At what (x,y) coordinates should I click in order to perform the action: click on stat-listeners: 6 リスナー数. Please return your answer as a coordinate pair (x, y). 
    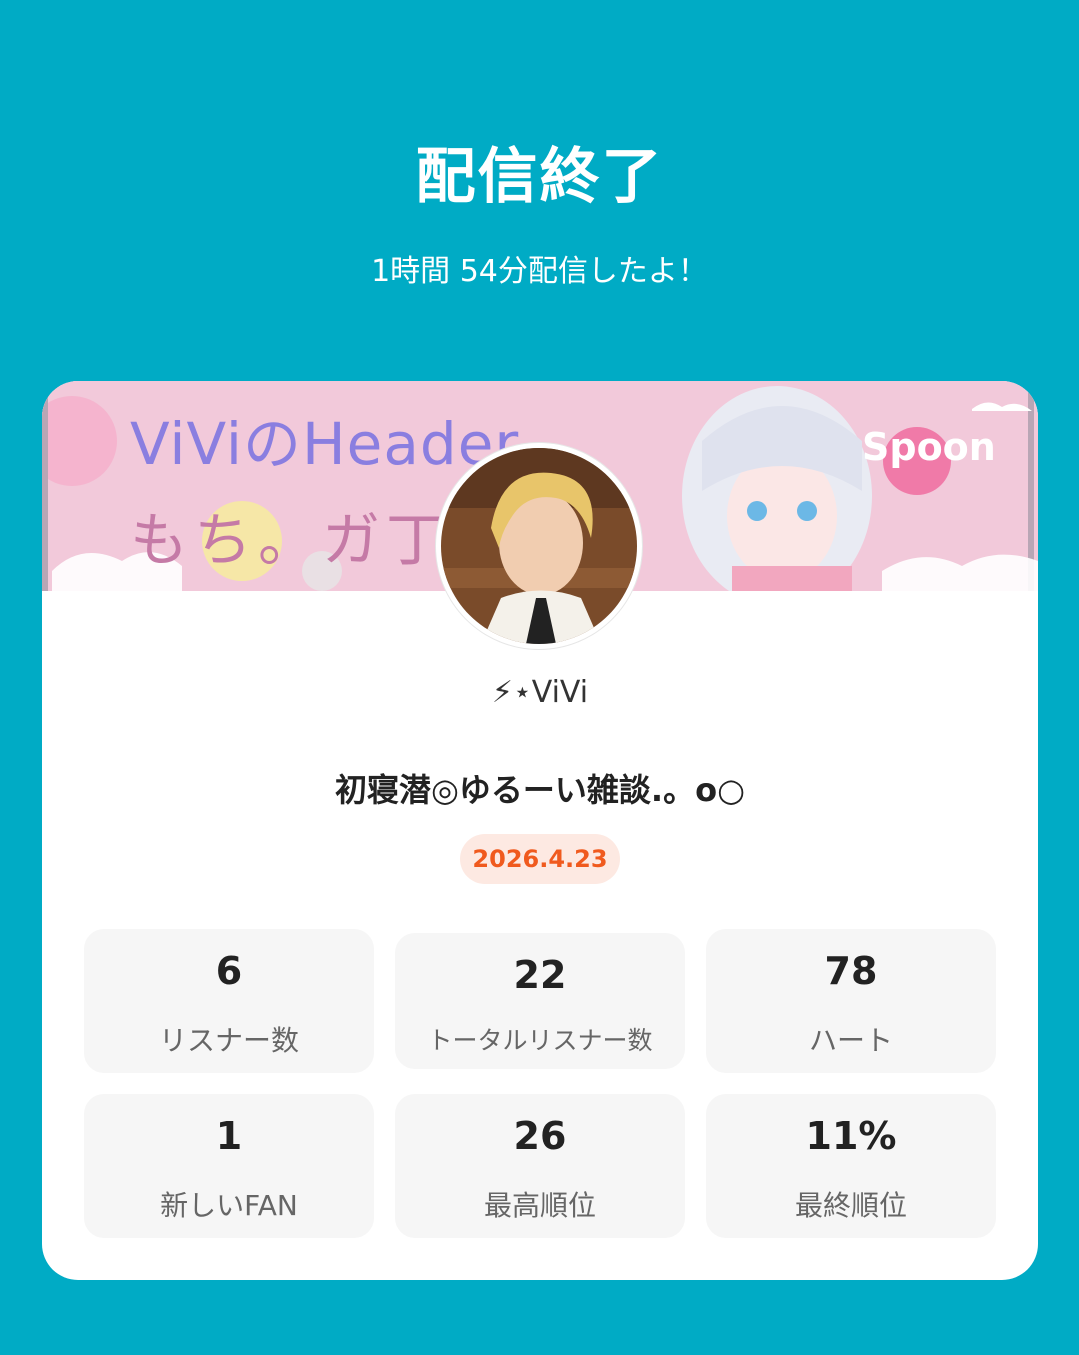
    Looking at the image, I should click on (229, 1001).